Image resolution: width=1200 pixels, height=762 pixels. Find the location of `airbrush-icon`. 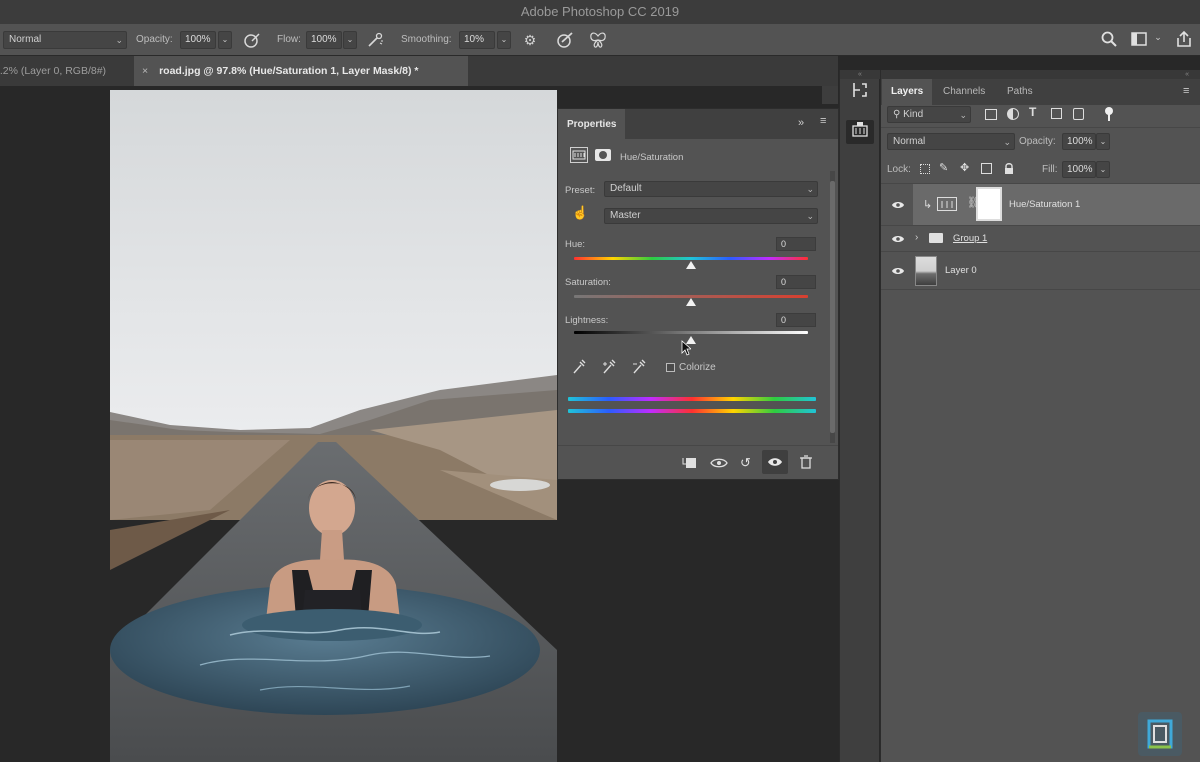

airbrush-icon is located at coordinates (376, 41).